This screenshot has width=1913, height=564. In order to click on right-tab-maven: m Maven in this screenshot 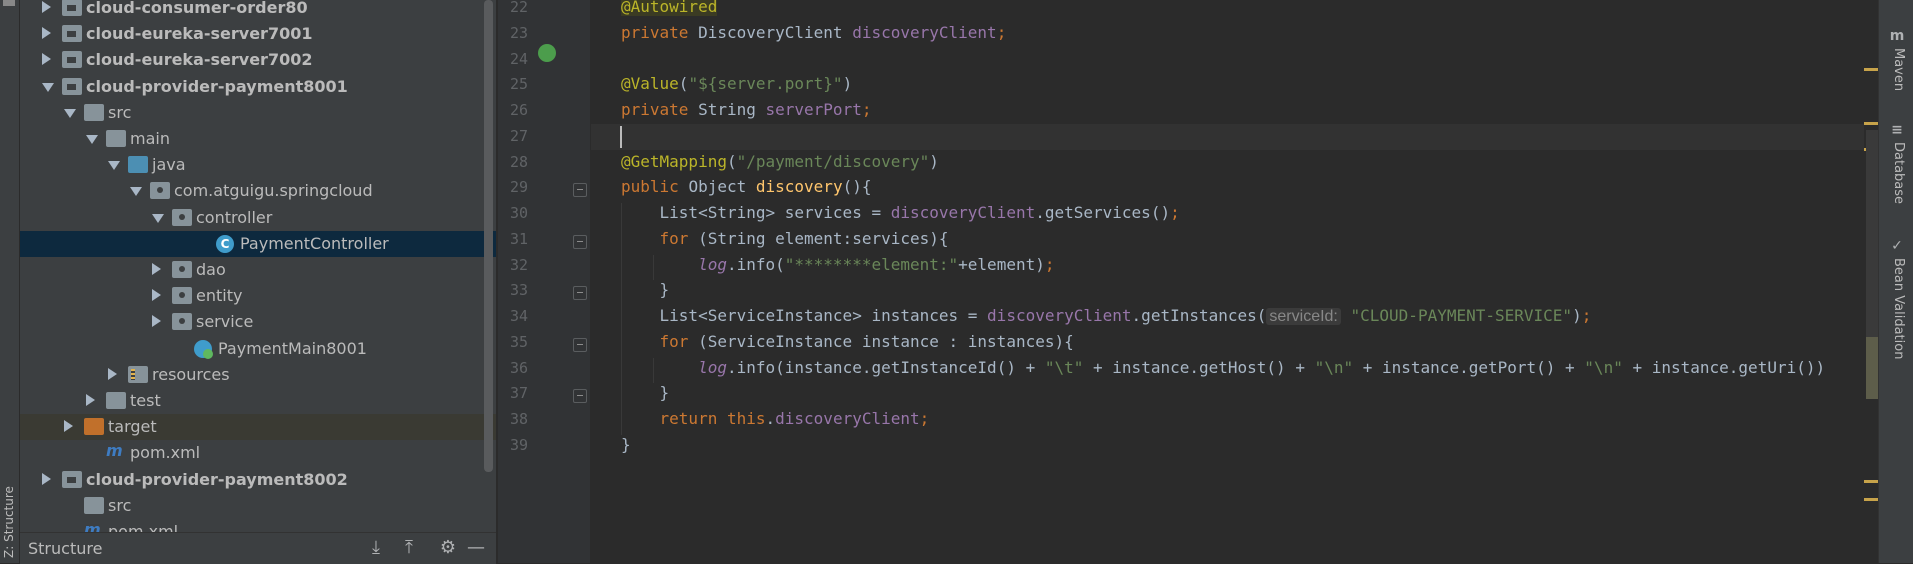, I will do `click(1896, 68)`.